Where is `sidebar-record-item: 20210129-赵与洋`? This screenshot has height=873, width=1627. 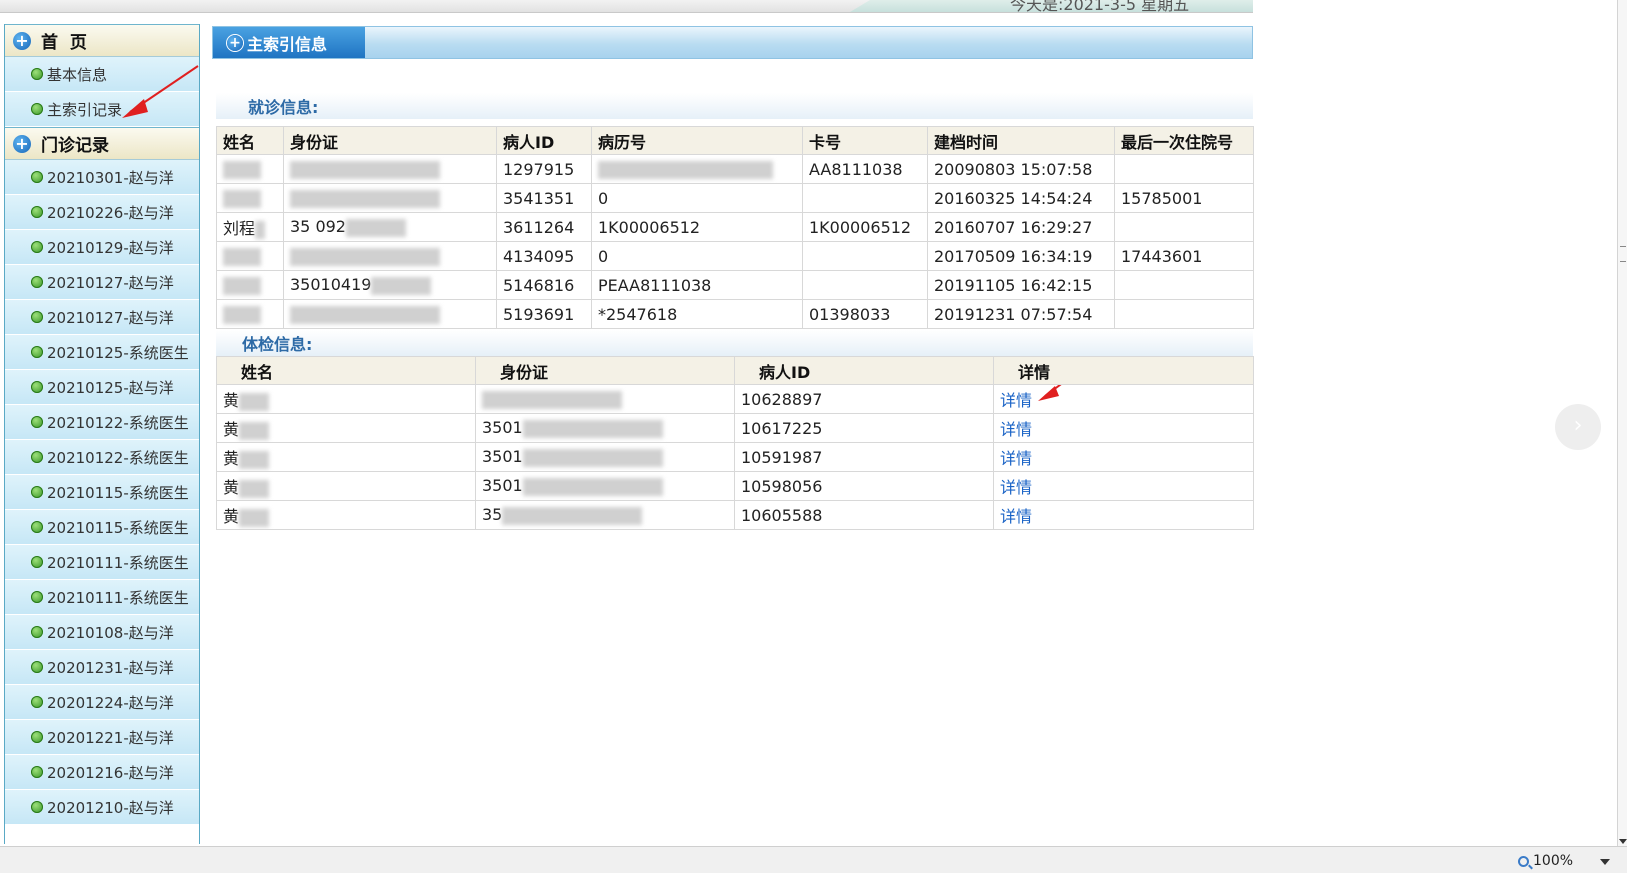
sidebar-record-item: 20210129-赵与洋 is located at coordinates (102, 247).